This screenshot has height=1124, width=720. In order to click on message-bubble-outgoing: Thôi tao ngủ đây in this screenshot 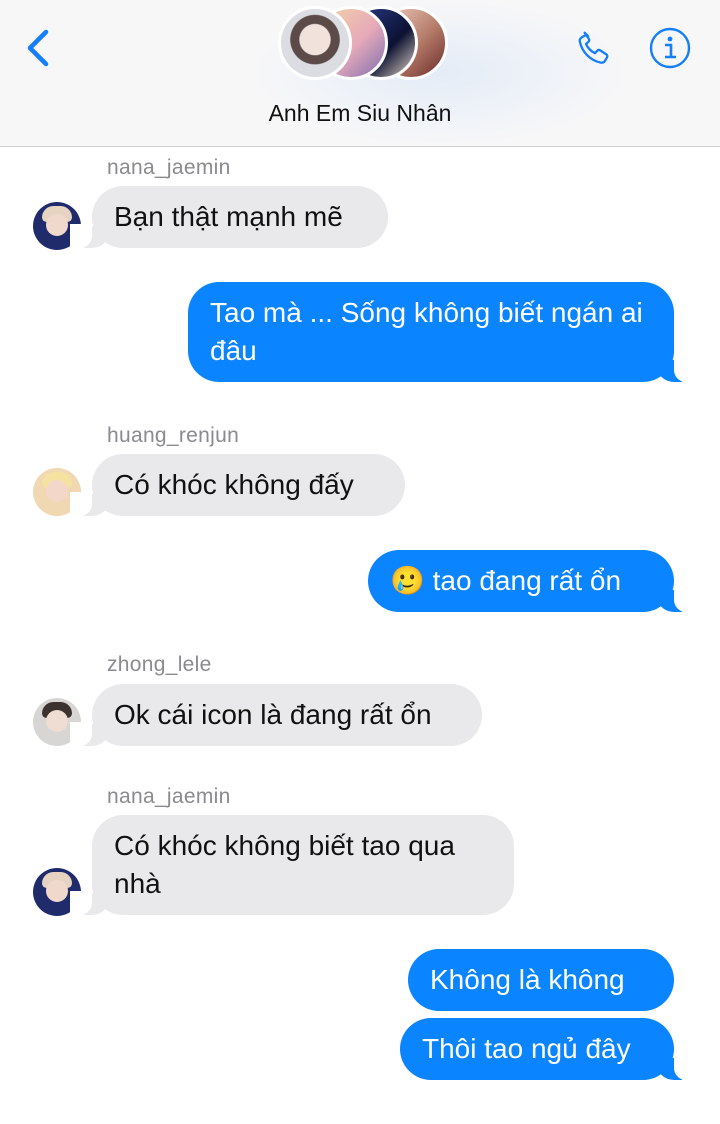, I will do `click(548, 1049)`.